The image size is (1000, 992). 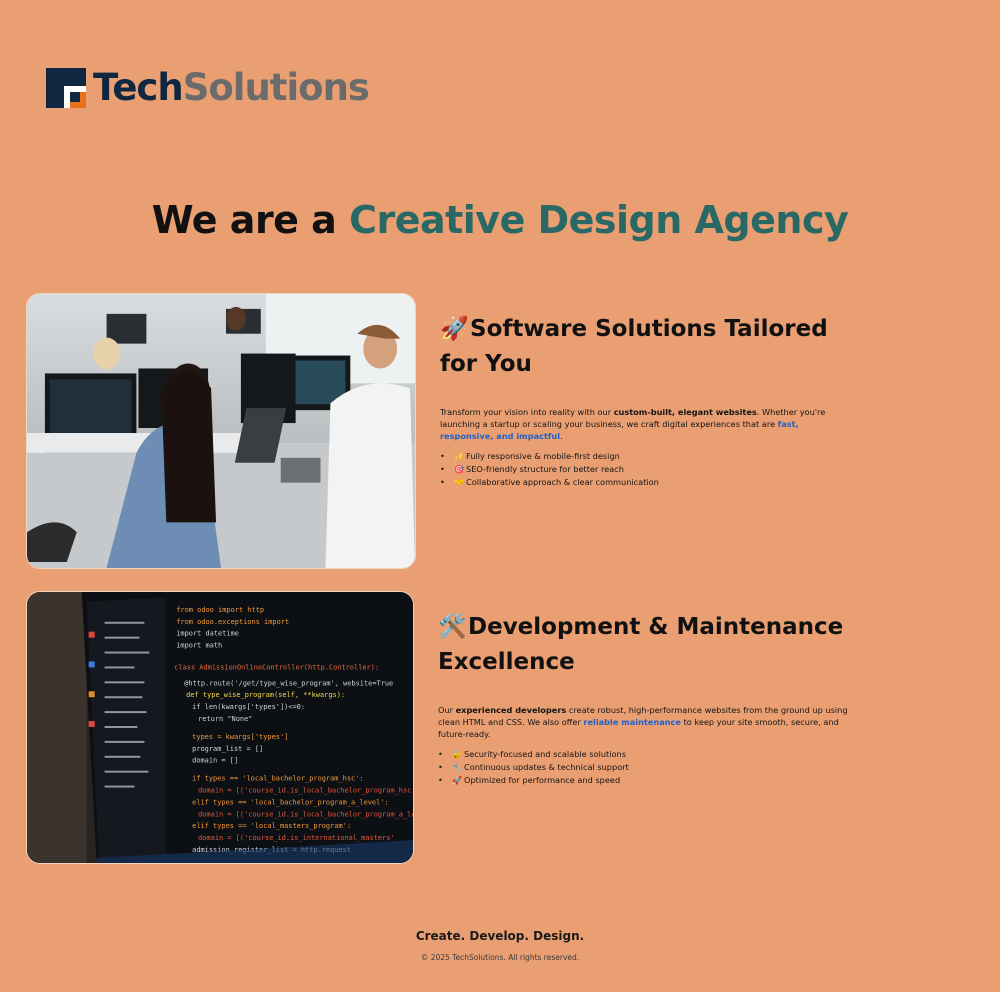 I want to click on handshake-icon: 🤝, so click(x=459, y=482).